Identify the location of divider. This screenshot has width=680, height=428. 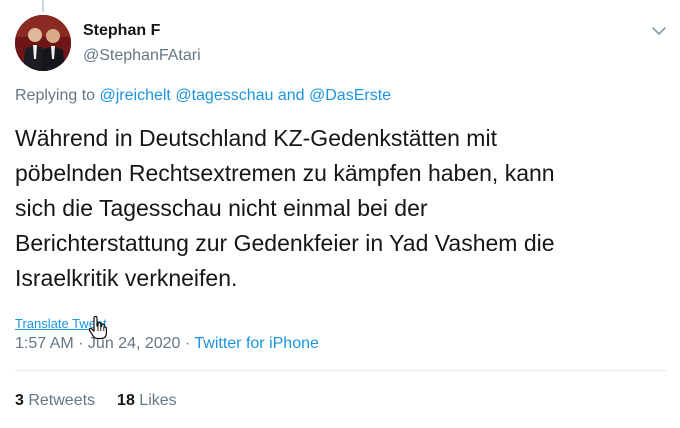
(341, 370).